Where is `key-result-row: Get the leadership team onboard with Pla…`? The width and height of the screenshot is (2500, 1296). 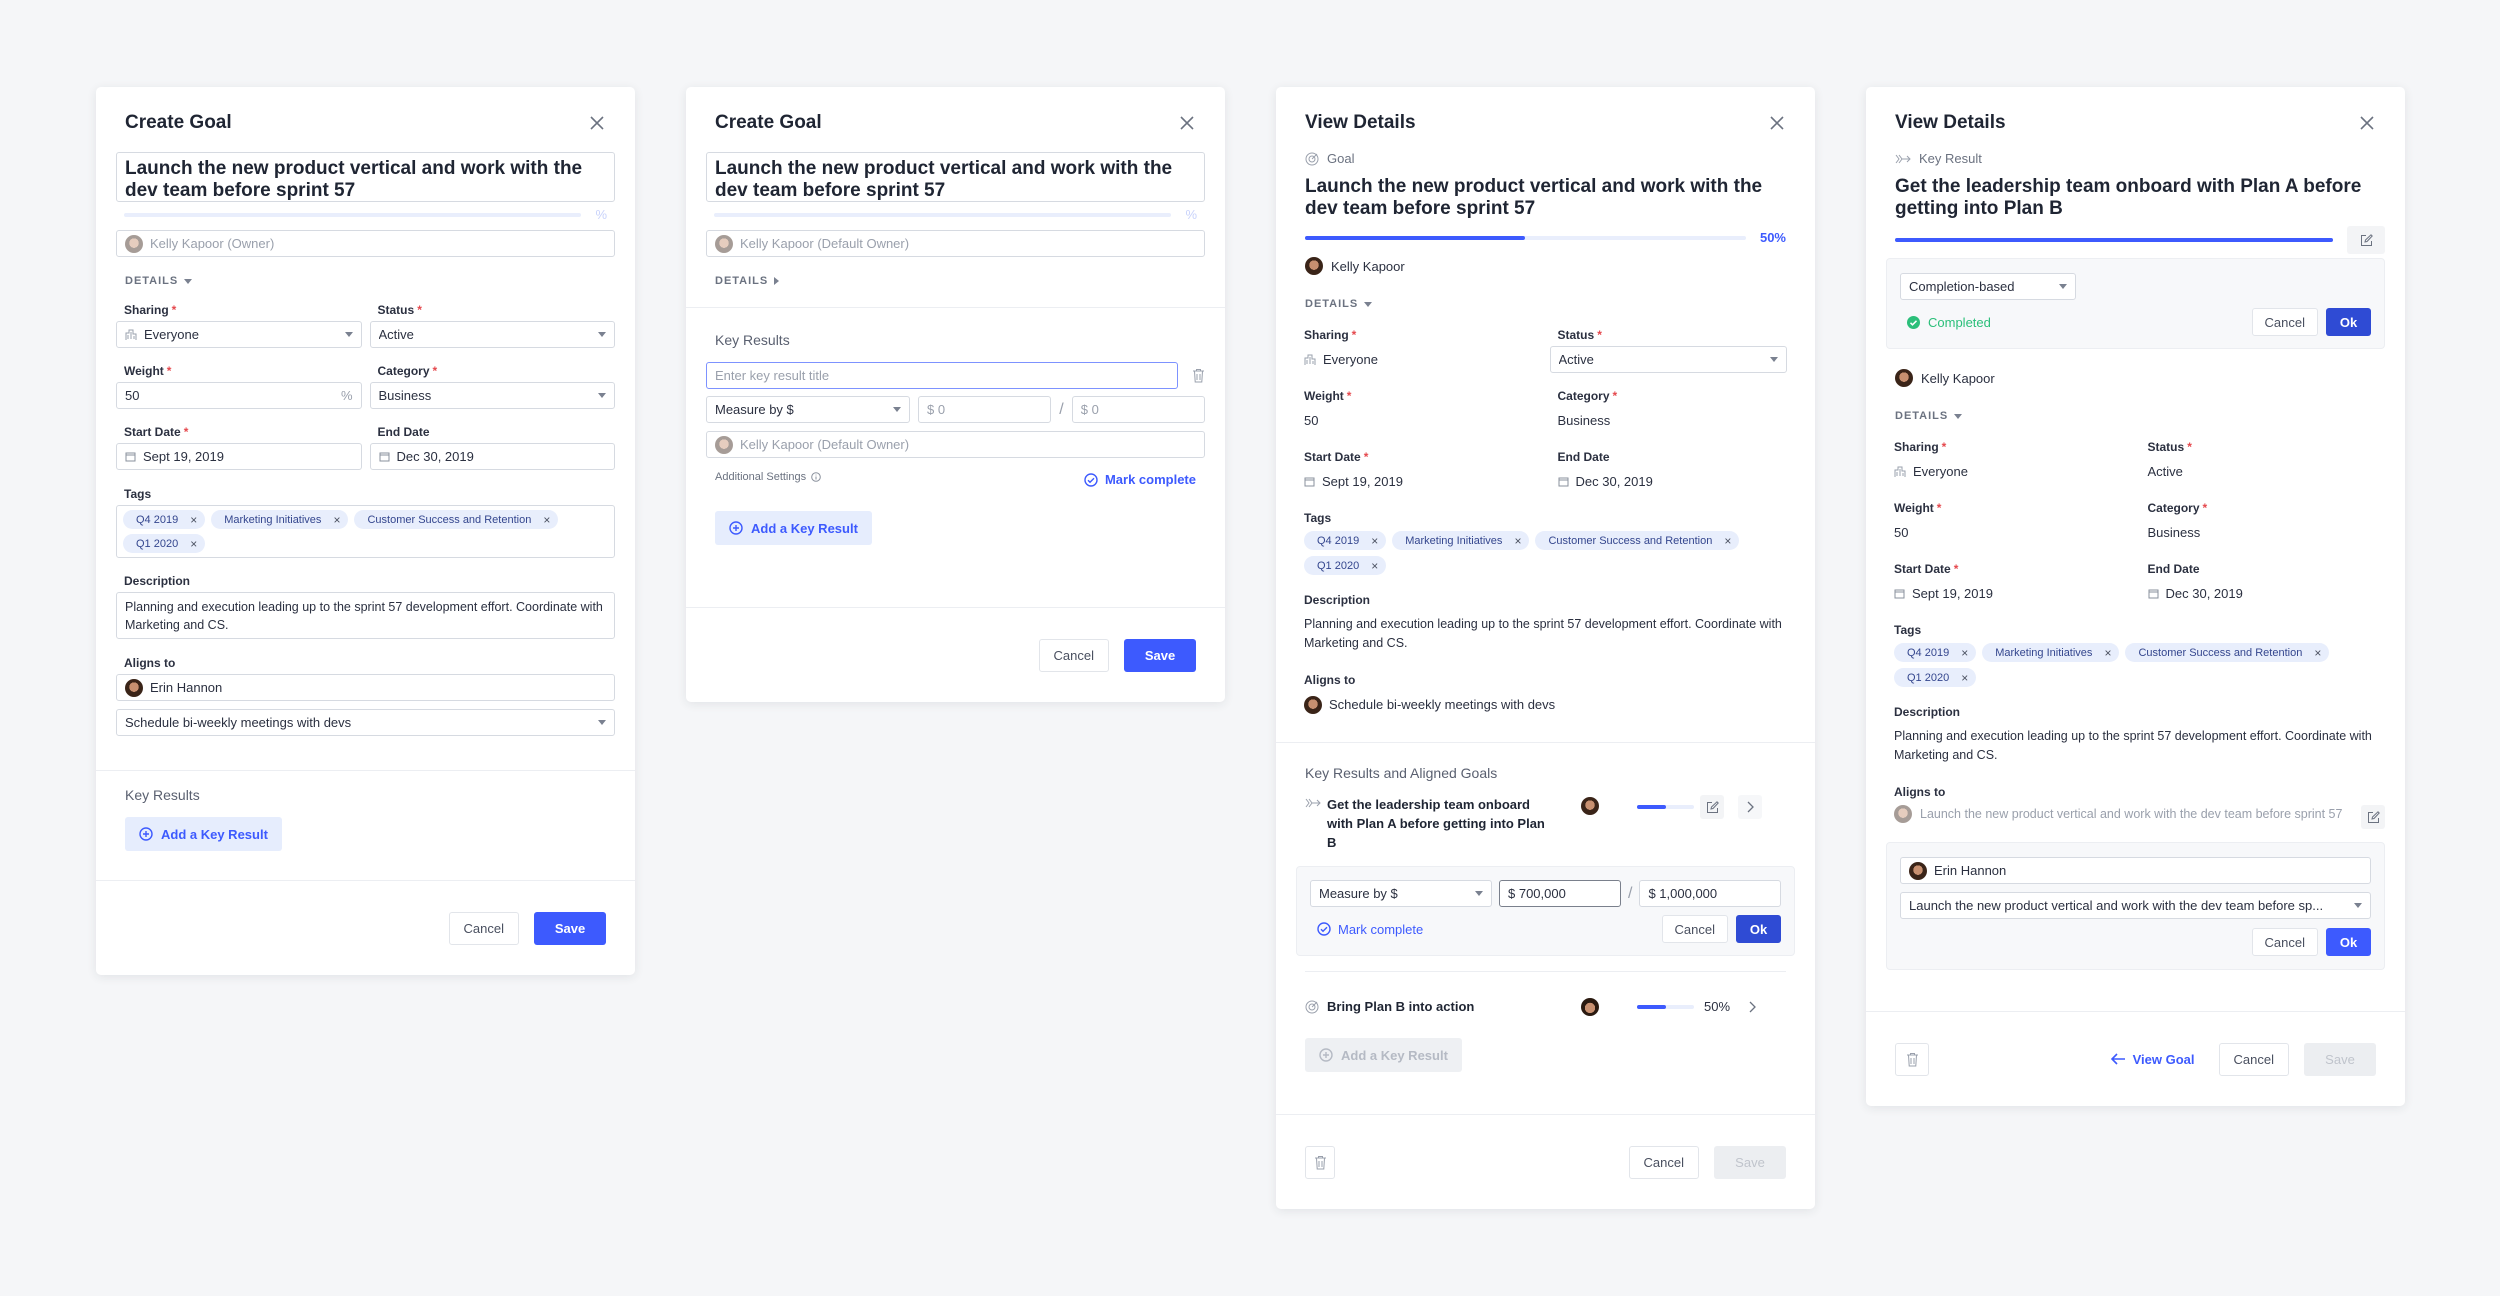 key-result-row: Get the leadership team onboard with Pla… is located at coordinates (1545, 823).